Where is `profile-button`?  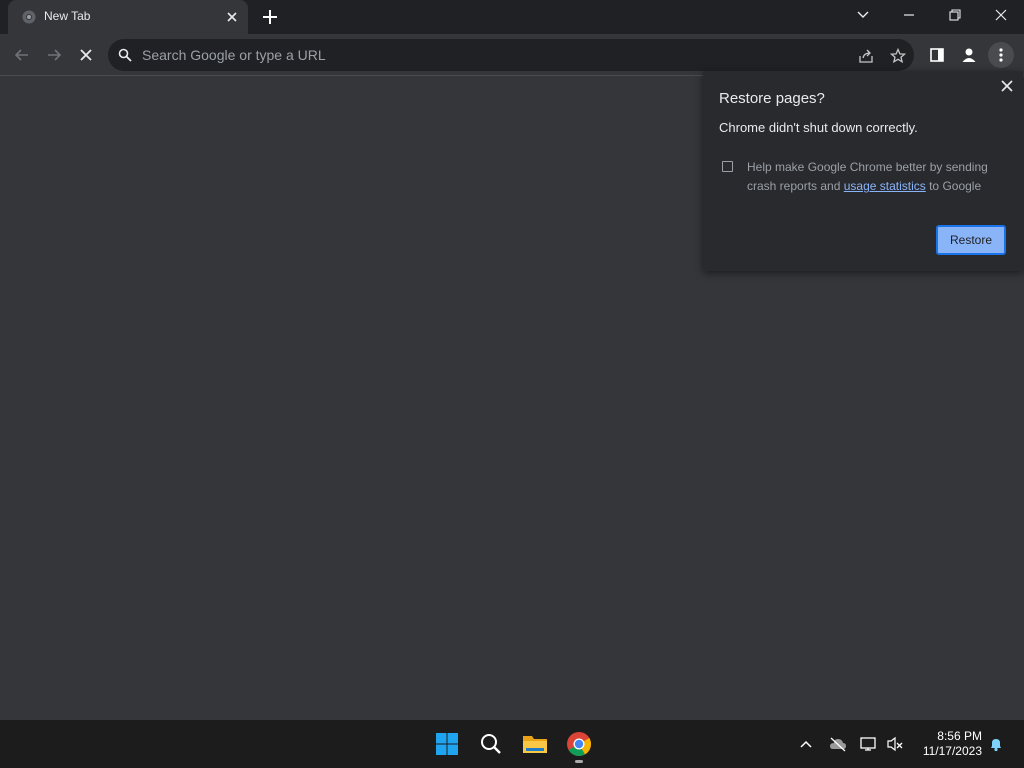
profile-button is located at coordinates (969, 55).